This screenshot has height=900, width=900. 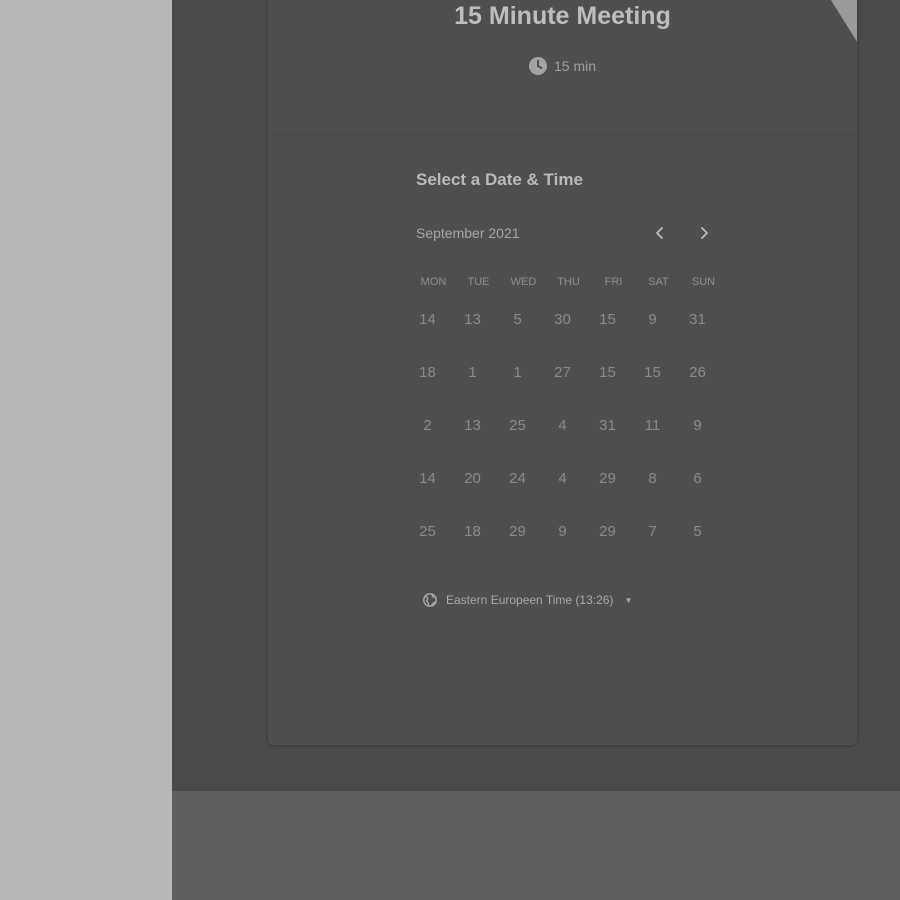 What do you see at coordinates (652, 478) in the screenshot?
I see `calendar-day: 8` at bounding box center [652, 478].